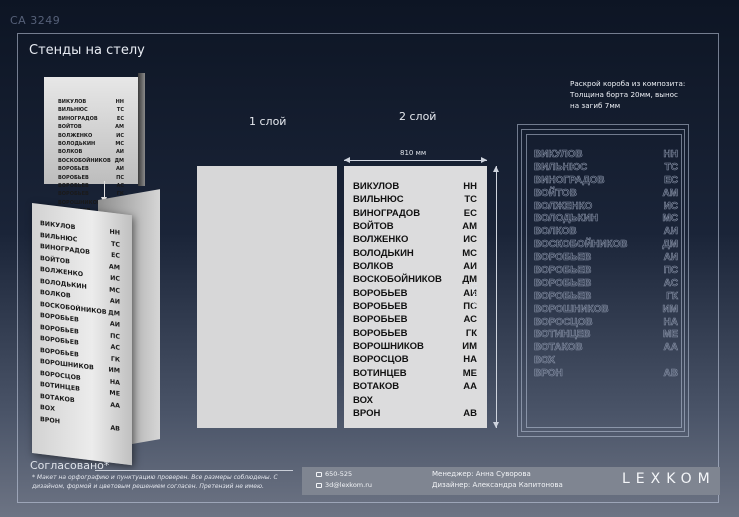  I want to click on preview-top-code: АС, so click(120, 186).